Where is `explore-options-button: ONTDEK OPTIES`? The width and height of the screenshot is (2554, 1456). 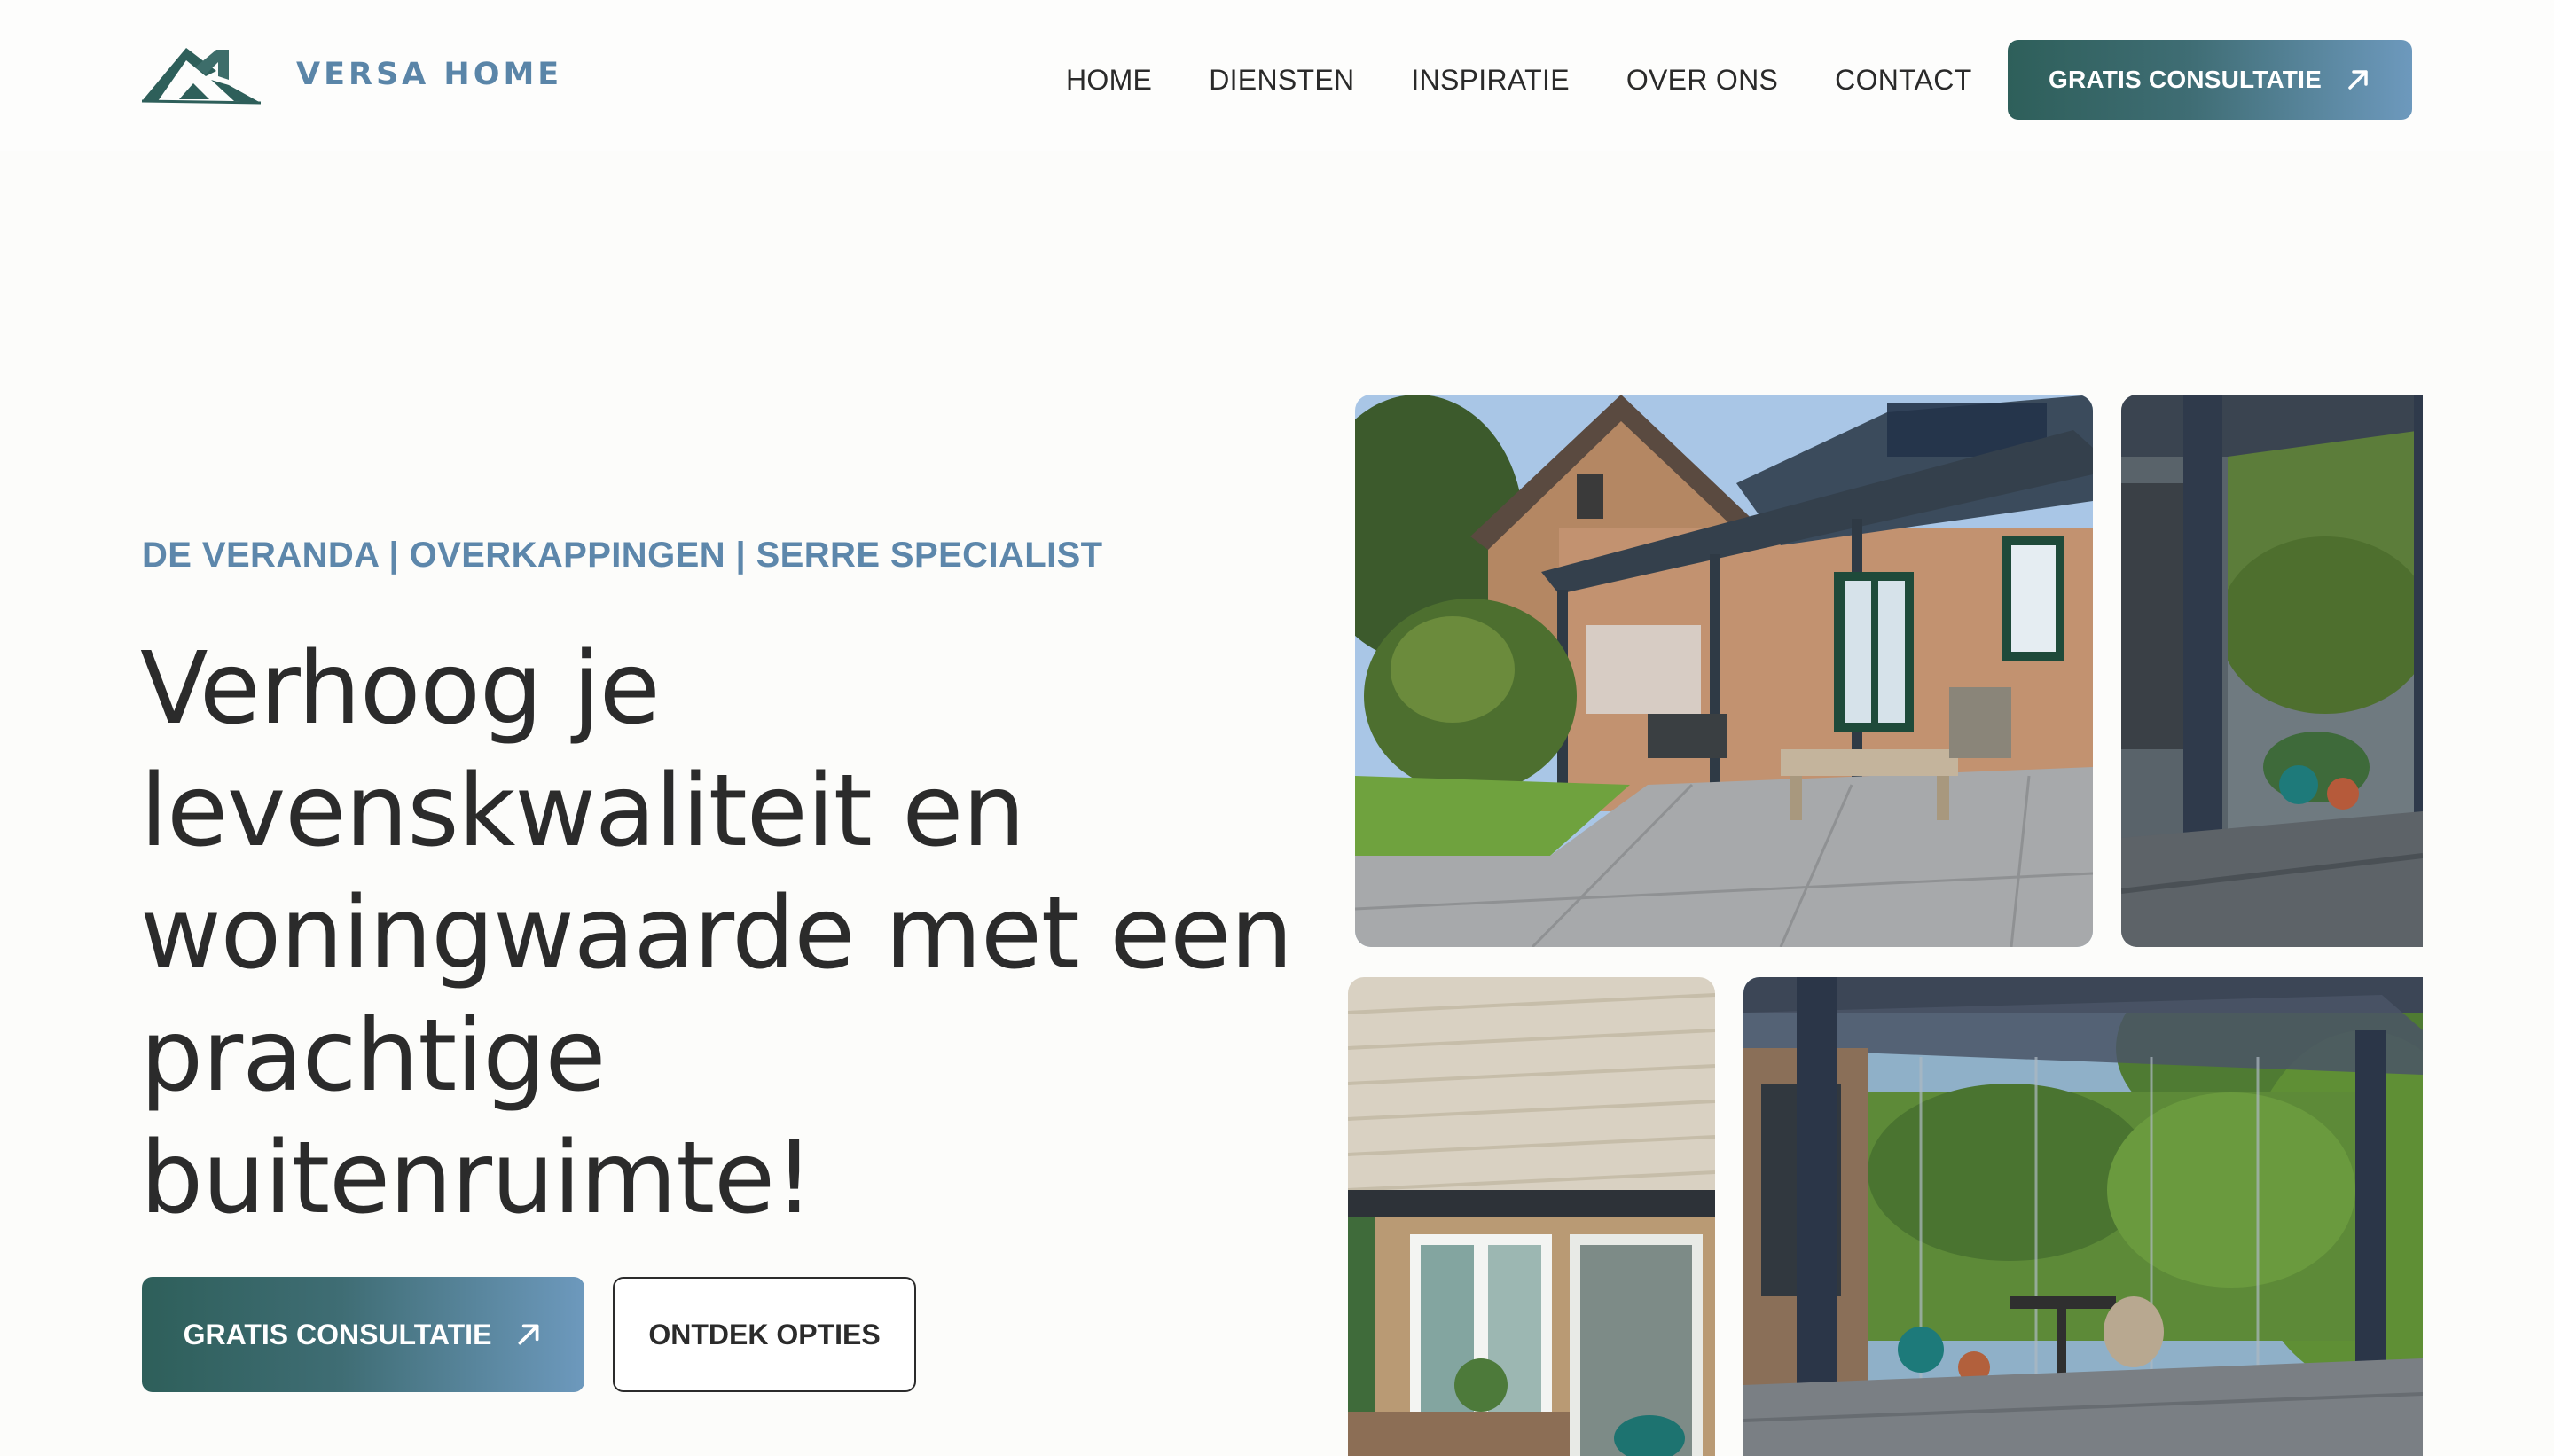
explore-options-button: ONTDEK OPTIES is located at coordinates (764, 1334).